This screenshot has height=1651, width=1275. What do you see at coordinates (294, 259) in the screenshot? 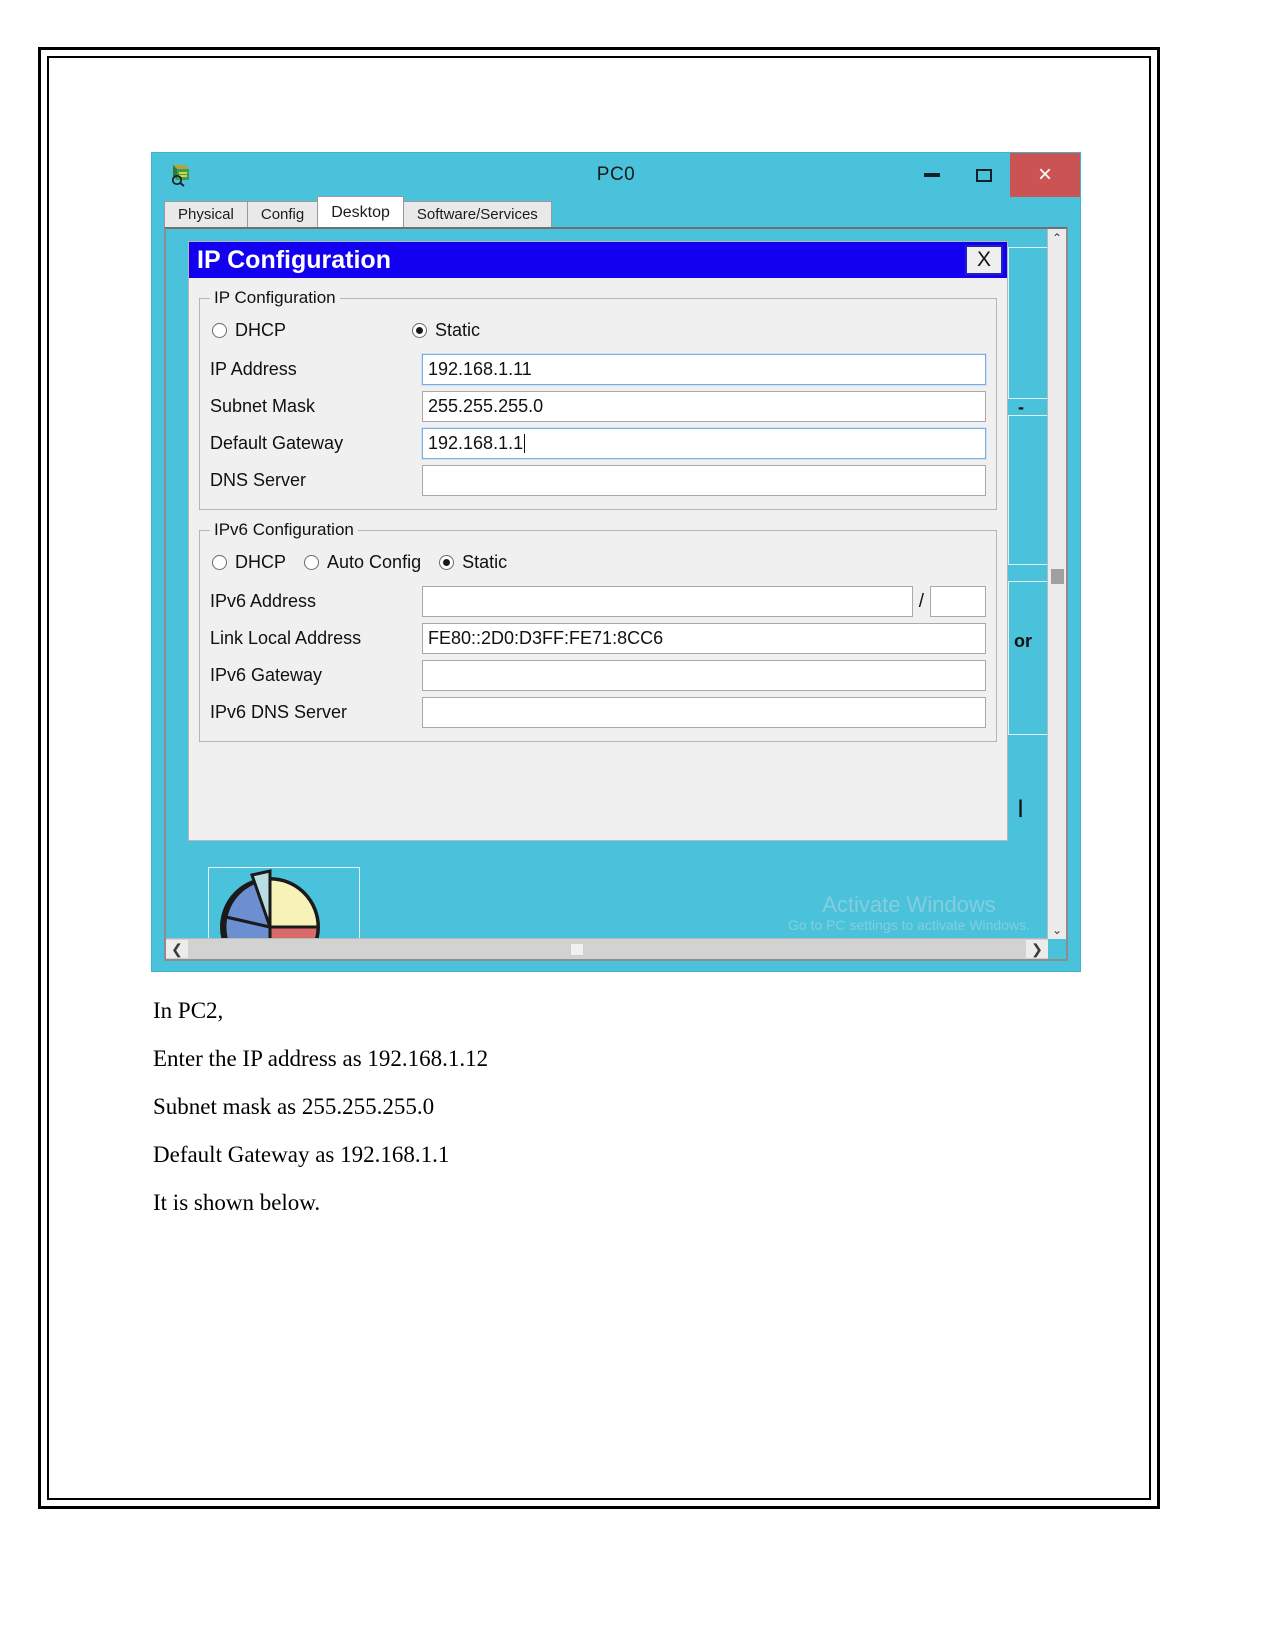
I see `ip-configuration-title: IP Configuration` at bounding box center [294, 259].